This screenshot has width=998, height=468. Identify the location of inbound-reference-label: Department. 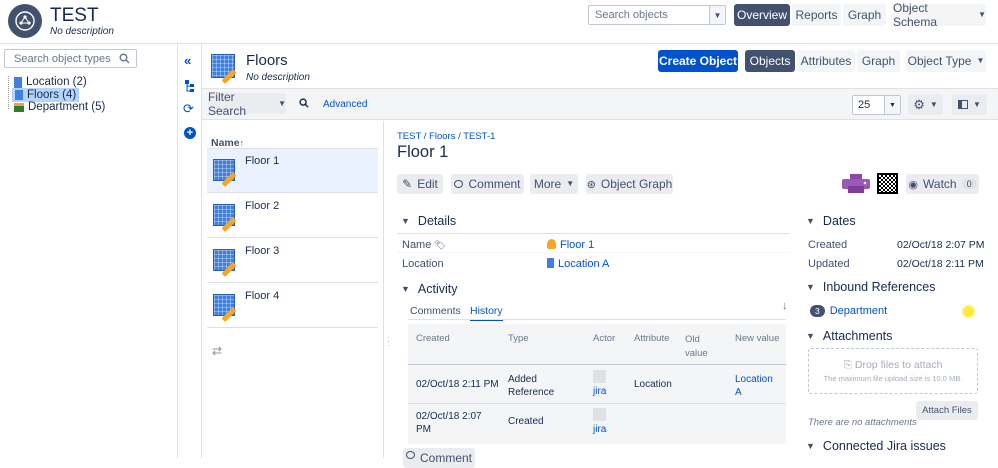
(858, 311).